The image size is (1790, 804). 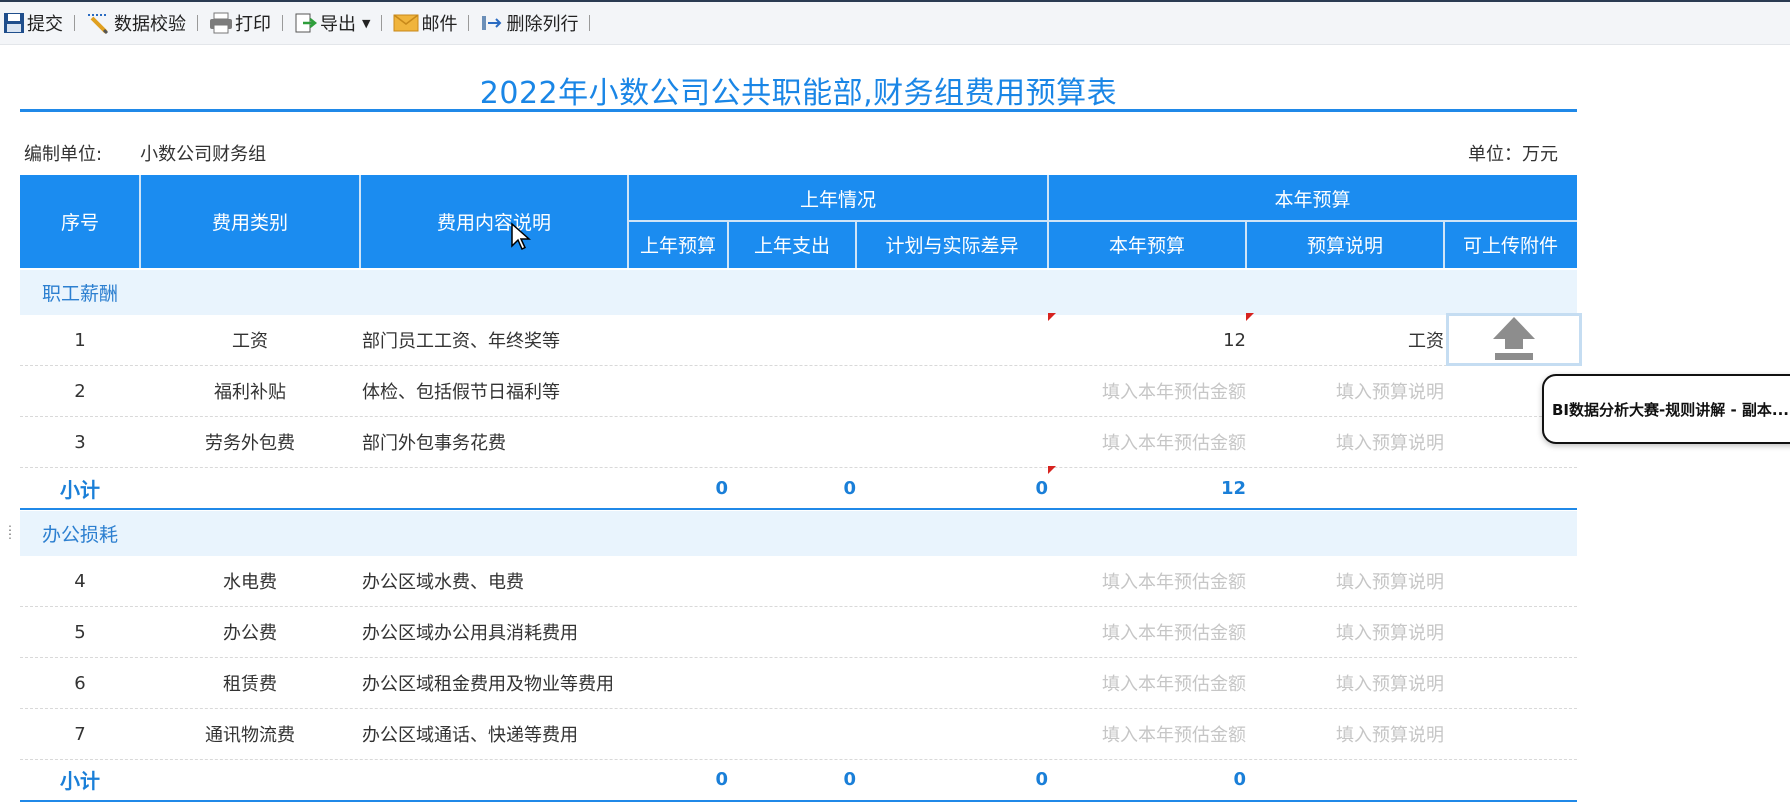 I want to click on org-unit-value: 小数公司财务组, so click(x=203, y=154).